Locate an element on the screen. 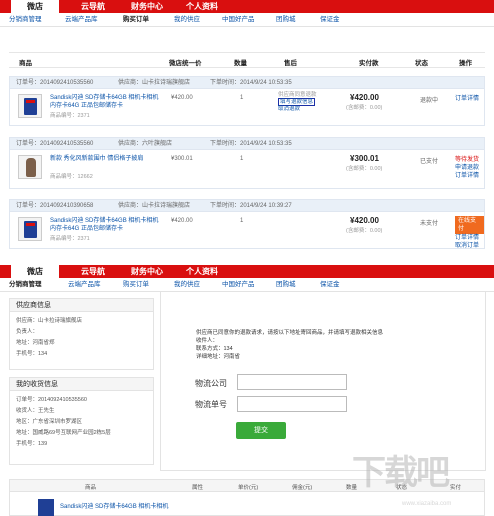  col-attr: 属性 is located at coordinates (198, 488).